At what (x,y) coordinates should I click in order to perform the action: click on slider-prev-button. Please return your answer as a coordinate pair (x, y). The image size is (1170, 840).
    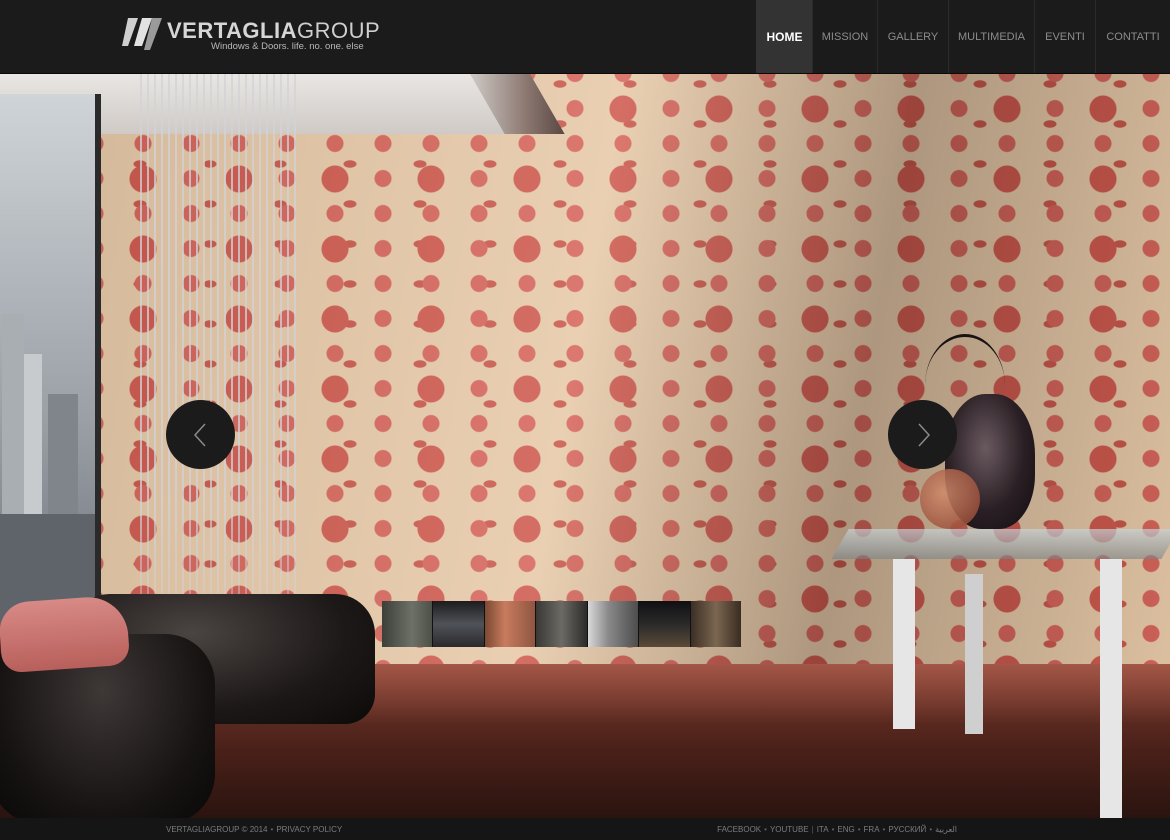
    Looking at the image, I should click on (200, 434).